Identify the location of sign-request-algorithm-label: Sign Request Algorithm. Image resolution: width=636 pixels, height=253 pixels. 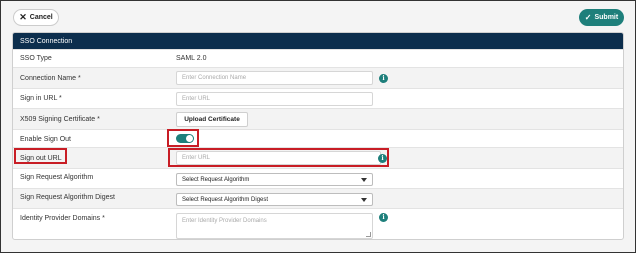
(57, 177).